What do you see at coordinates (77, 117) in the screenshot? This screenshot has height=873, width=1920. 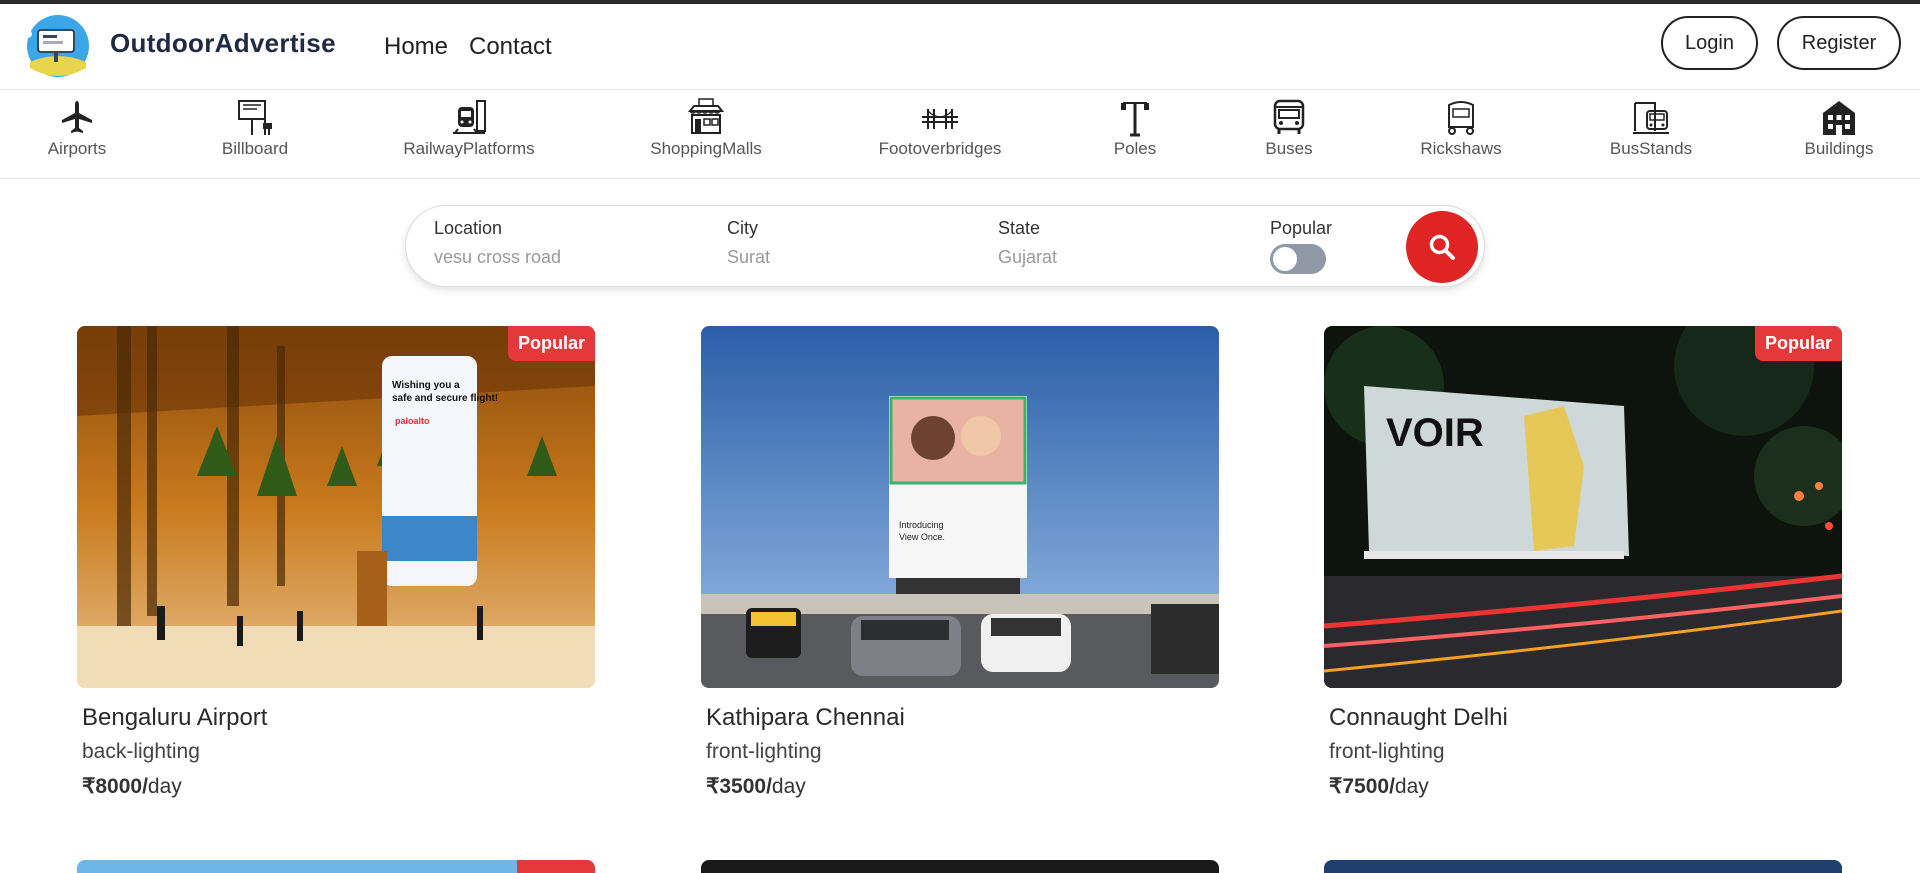 I see `airplane-icon` at bounding box center [77, 117].